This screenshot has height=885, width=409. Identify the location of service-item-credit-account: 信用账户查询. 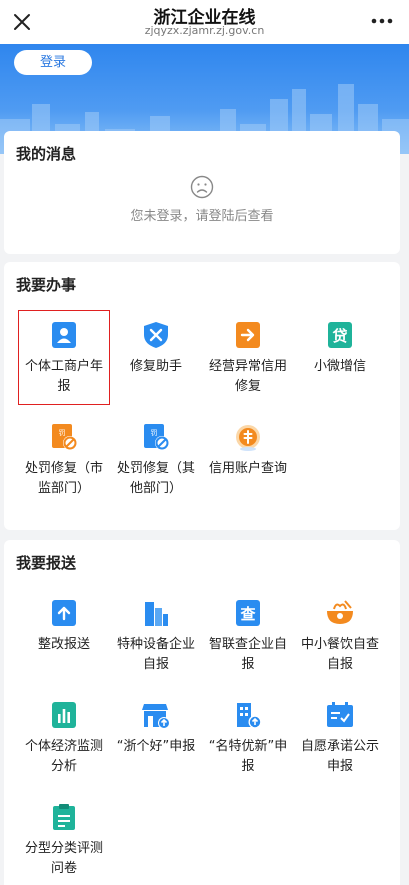
(248, 450).